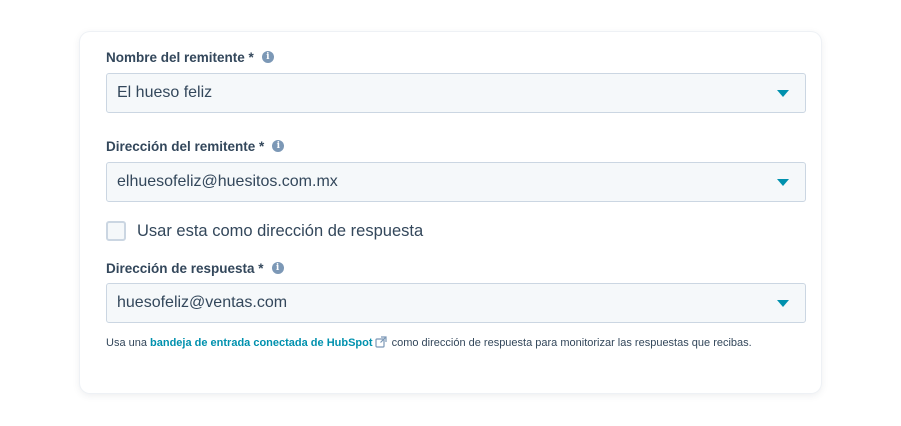  What do you see at coordinates (165, 92) in the screenshot?
I see `sender-name-value: El hueso feliz` at bounding box center [165, 92].